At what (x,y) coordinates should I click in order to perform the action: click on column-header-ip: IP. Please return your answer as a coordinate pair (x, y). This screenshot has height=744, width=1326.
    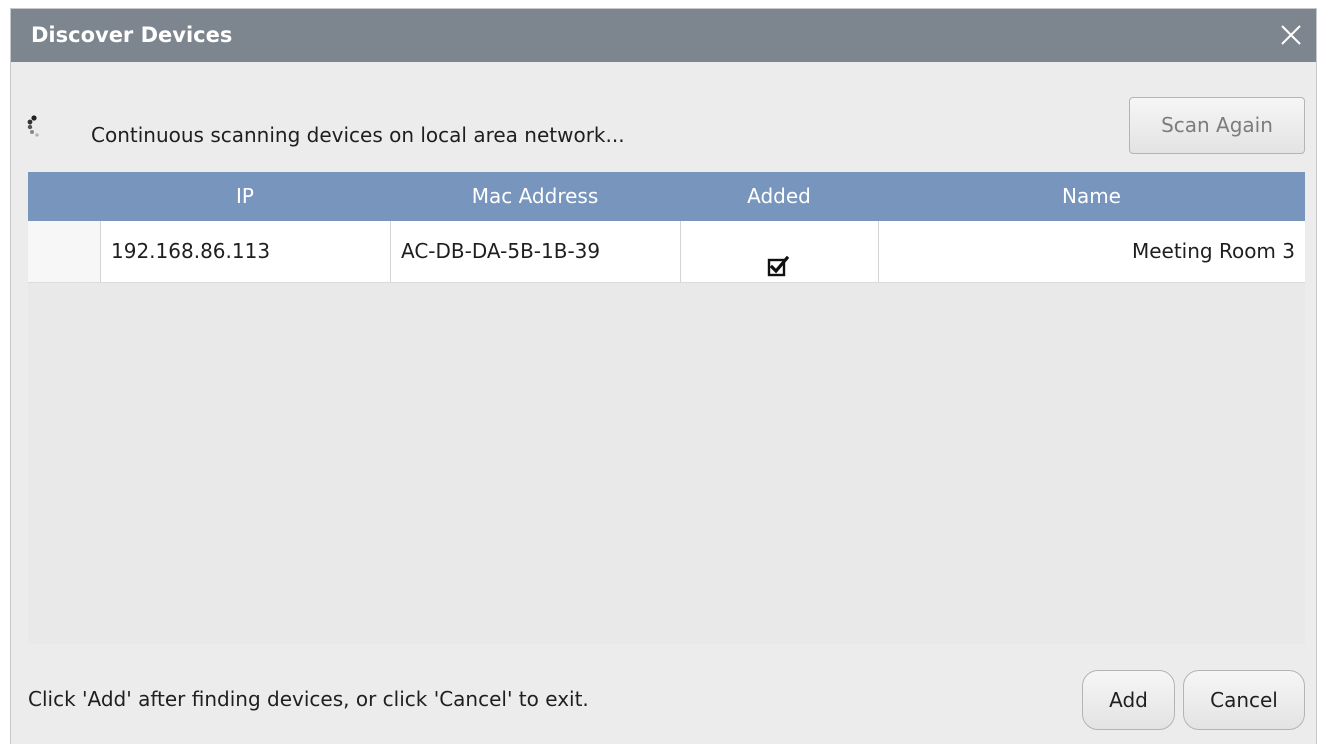
    Looking at the image, I should click on (245, 196).